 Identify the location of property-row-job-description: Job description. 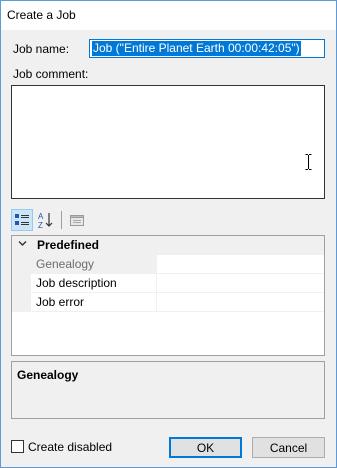
(168, 283).